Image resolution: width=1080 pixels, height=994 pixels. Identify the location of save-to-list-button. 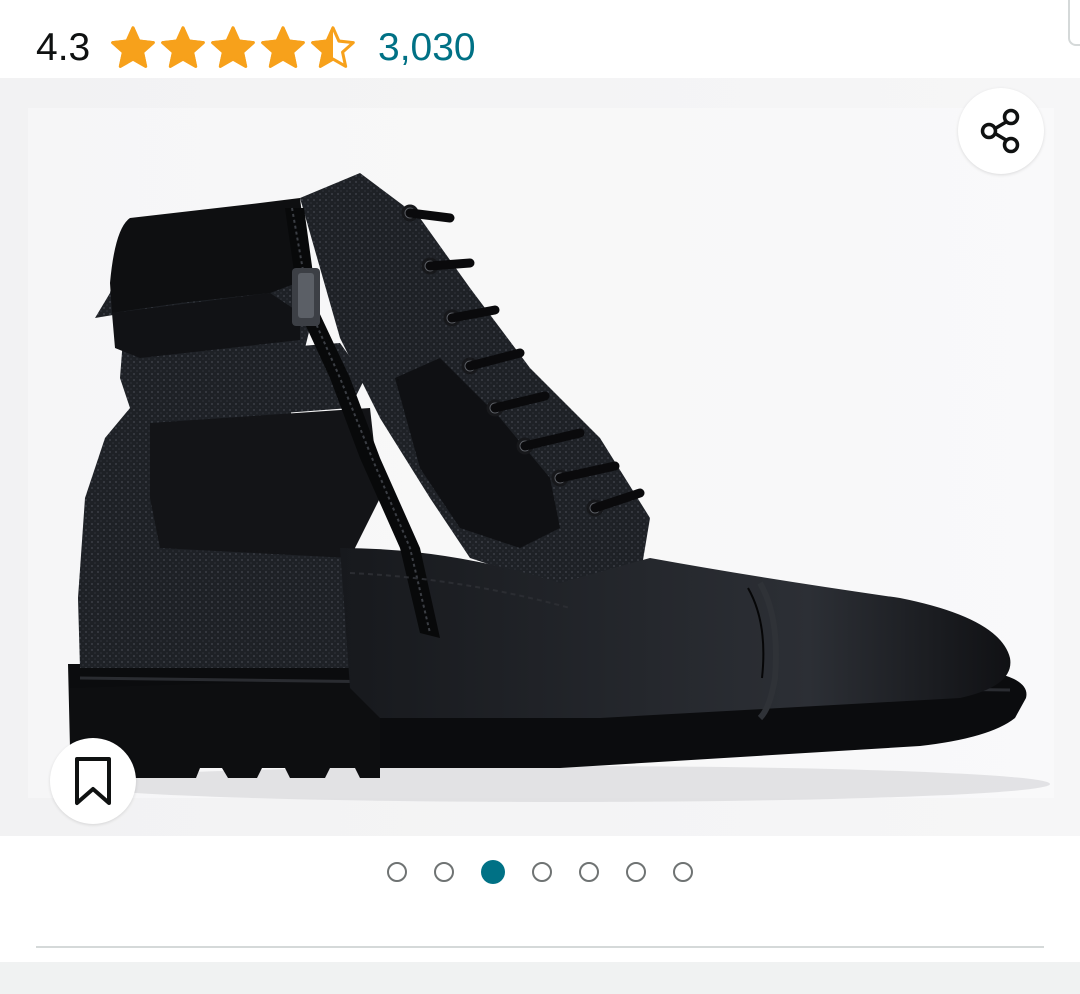
(93, 781).